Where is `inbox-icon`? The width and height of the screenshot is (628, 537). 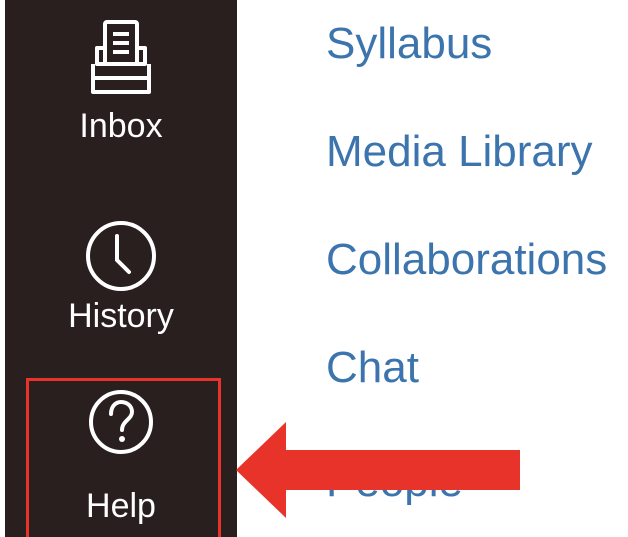
inbox-icon is located at coordinates (121, 57).